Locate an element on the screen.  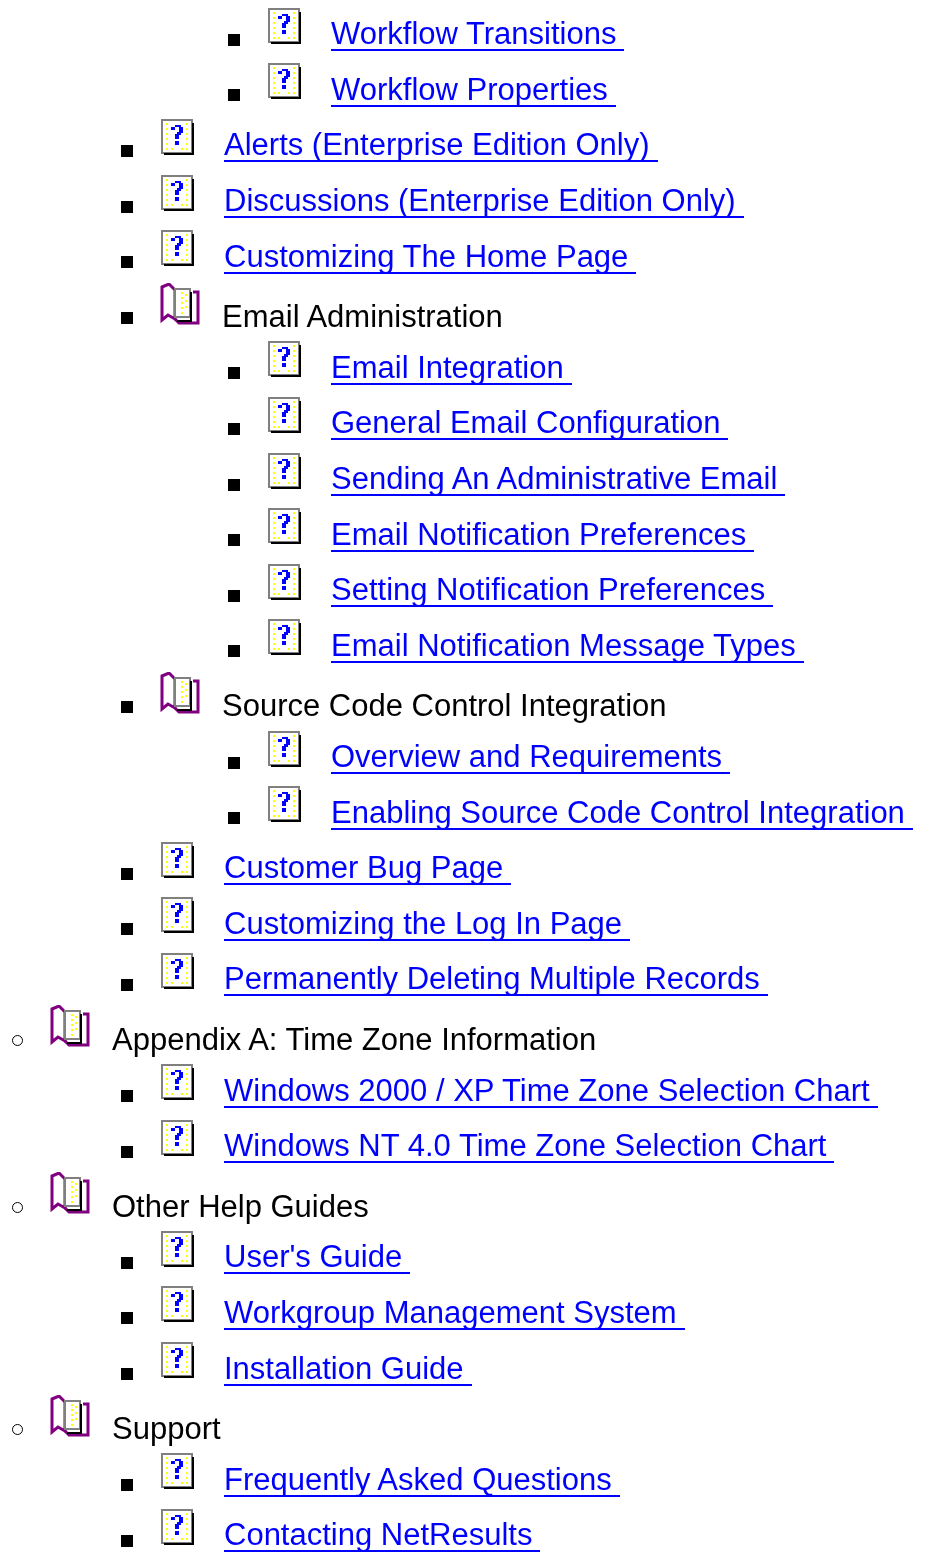
help-topic-link: User's Guide is located at coordinates (317, 1258).